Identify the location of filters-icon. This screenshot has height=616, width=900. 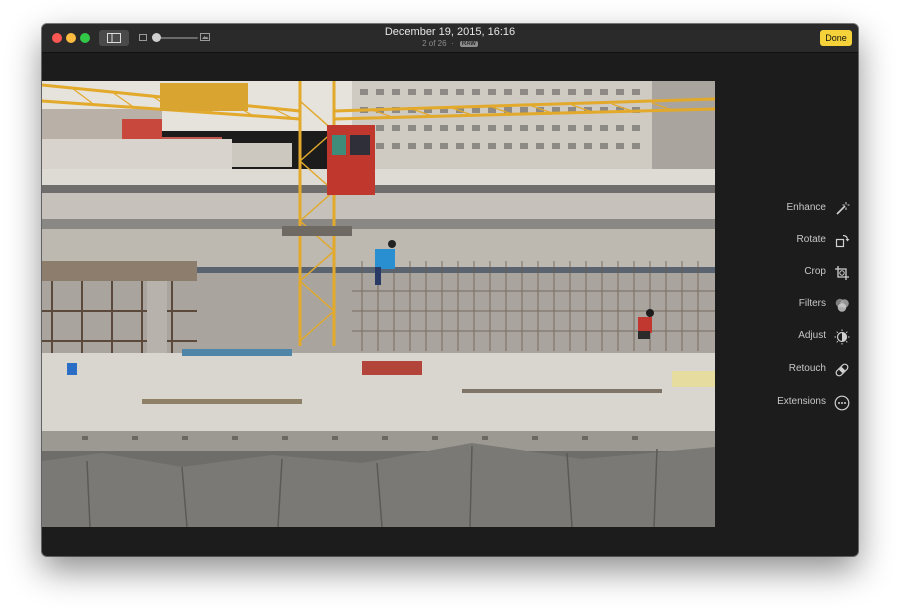
(842, 305).